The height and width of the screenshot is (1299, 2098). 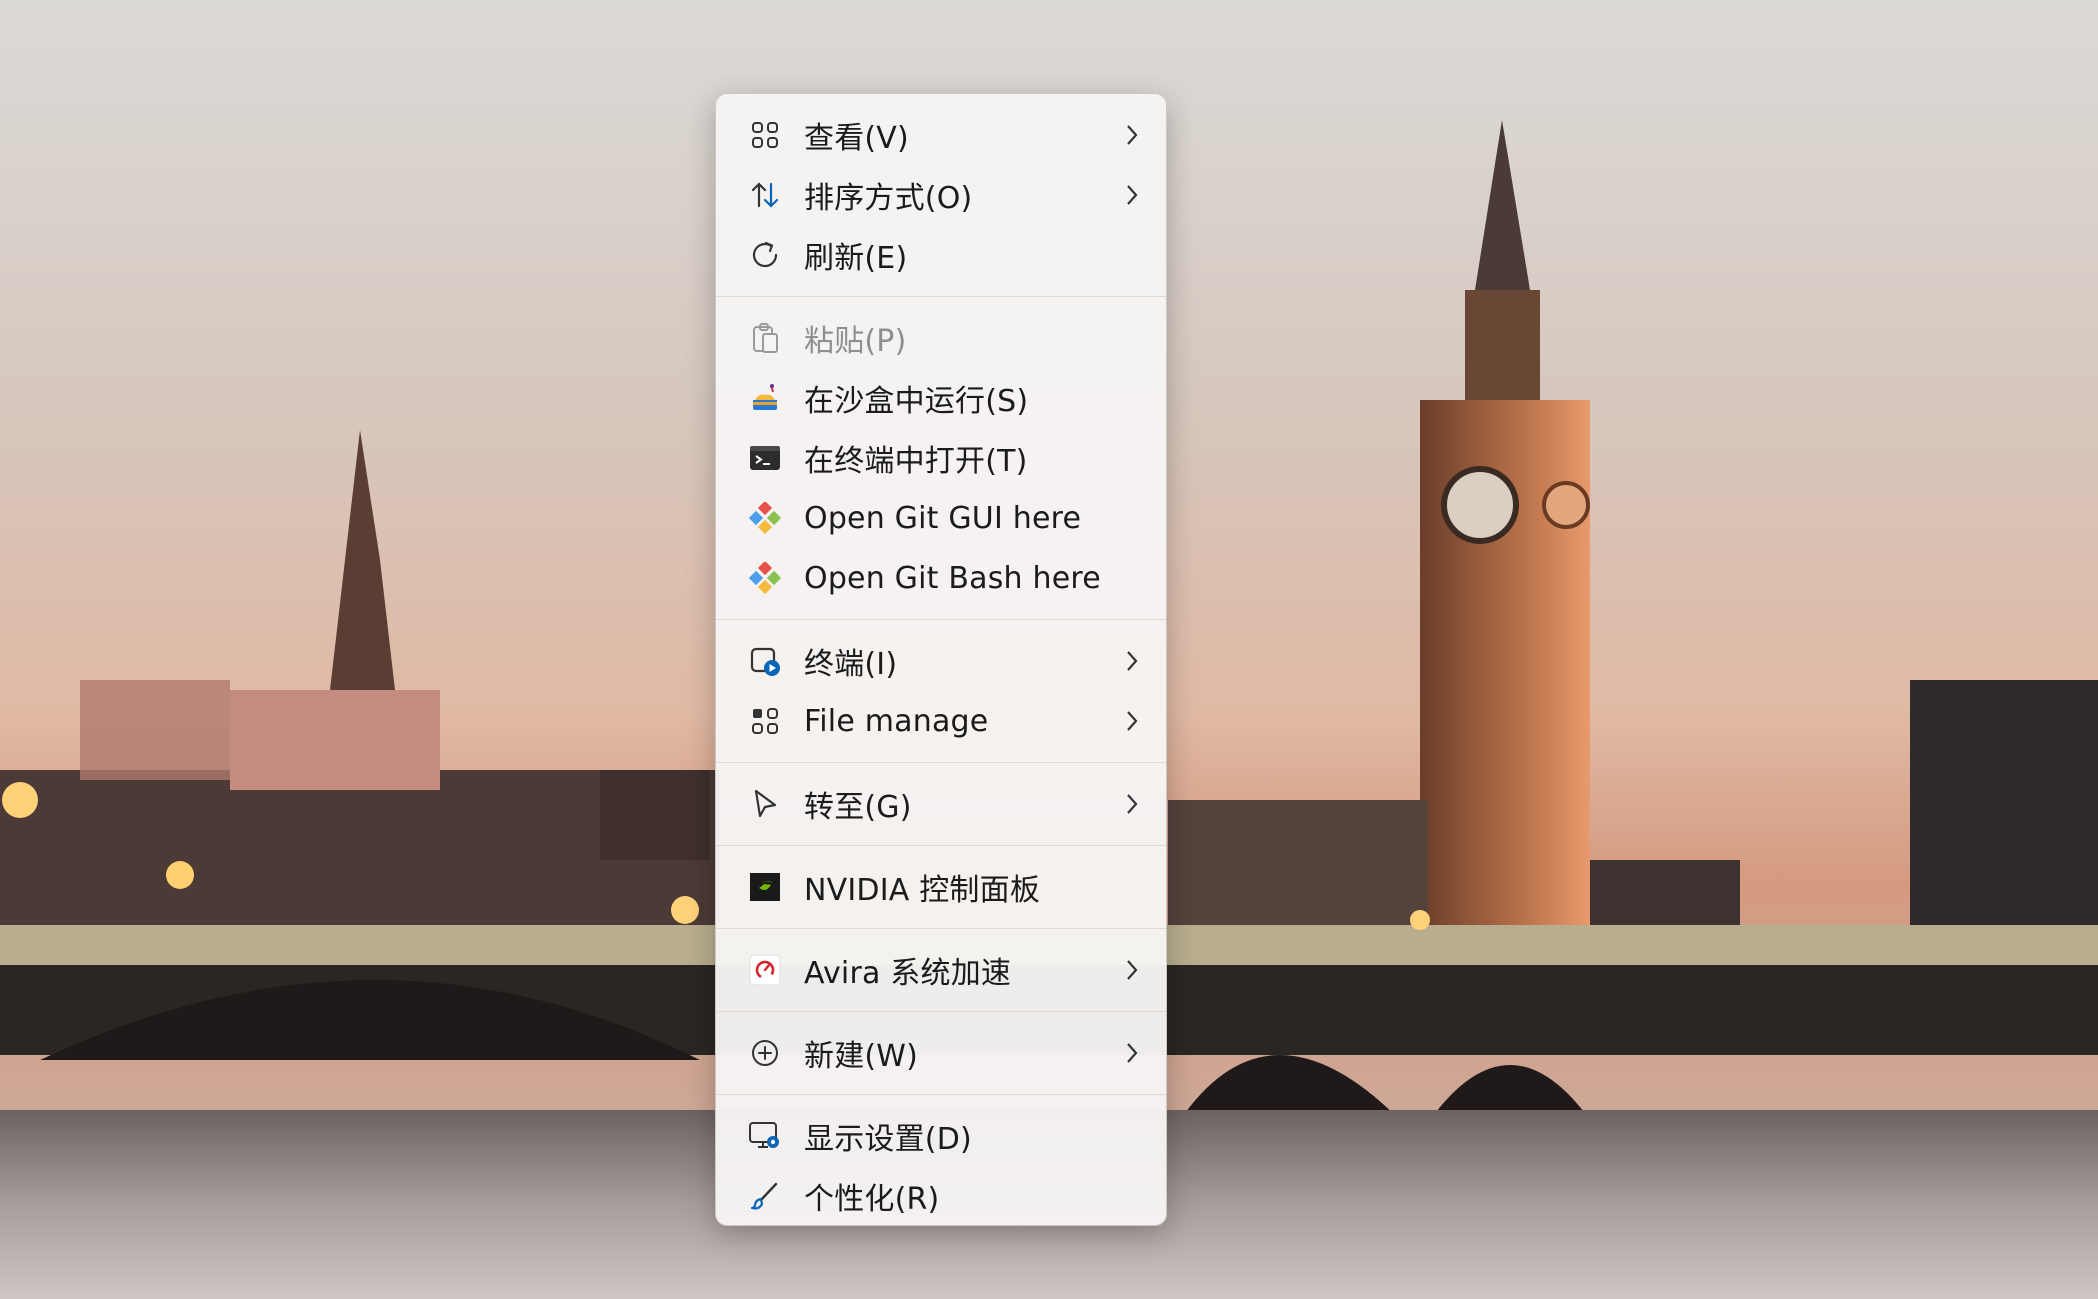 What do you see at coordinates (861, 1056) in the screenshot?
I see `menu-item-label: 新建(W)` at bounding box center [861, 1056].